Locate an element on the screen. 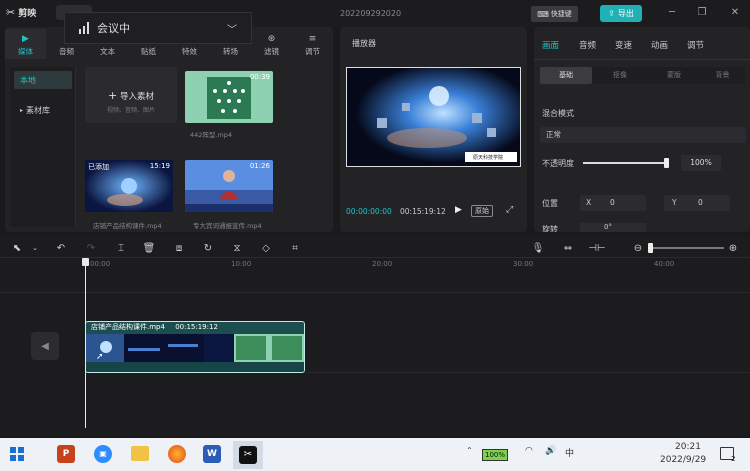  blend-mode-label: 混合模式 is located at coordinates (558, 113).